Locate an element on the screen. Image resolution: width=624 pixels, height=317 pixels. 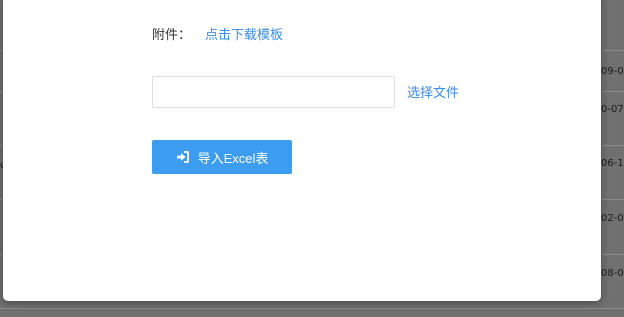
background-date-cell: 02-04 is located at coordinates (612, 218).